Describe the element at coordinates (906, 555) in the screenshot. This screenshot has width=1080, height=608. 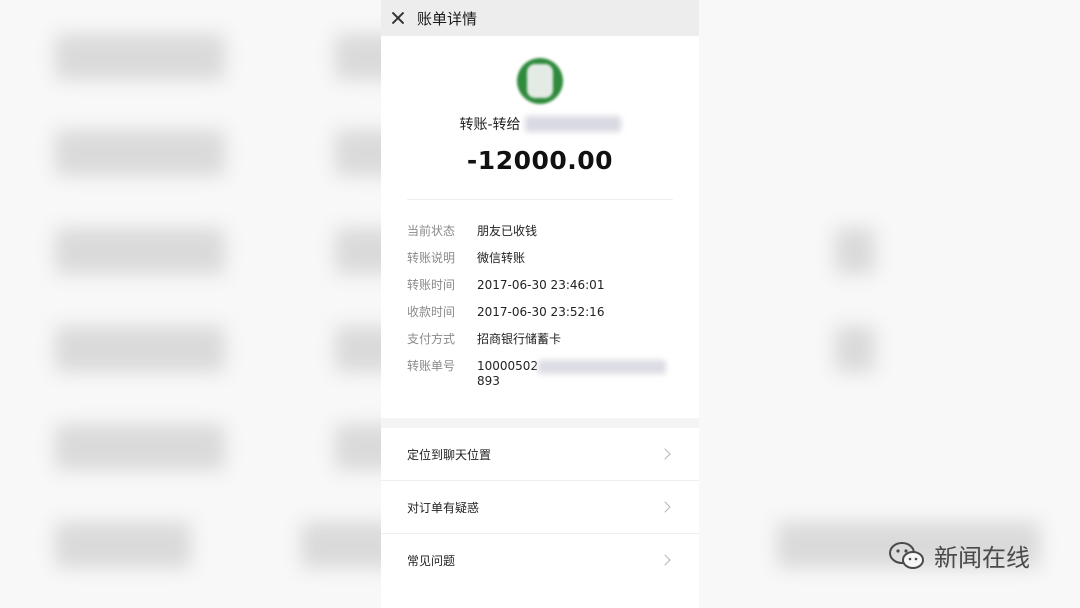
I see `wechat-logo-icon` at that location.